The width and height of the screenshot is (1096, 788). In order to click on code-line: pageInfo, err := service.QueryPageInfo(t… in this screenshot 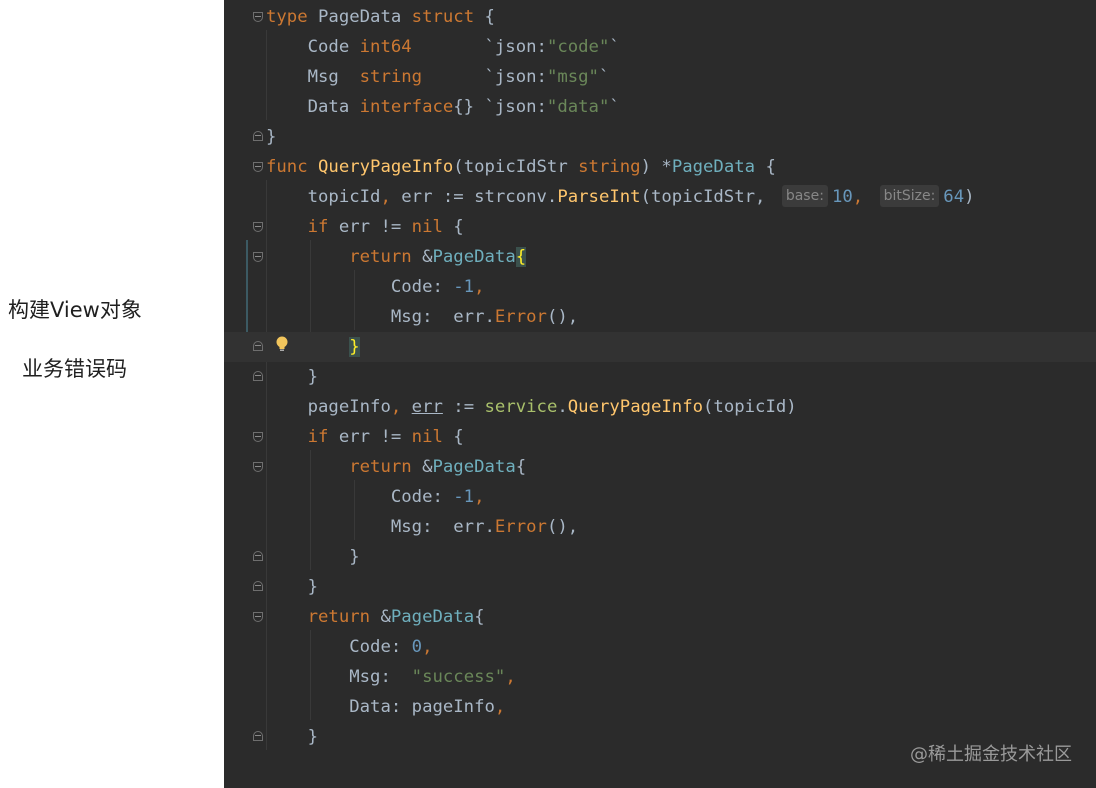, I will do `click(531, 407)`.